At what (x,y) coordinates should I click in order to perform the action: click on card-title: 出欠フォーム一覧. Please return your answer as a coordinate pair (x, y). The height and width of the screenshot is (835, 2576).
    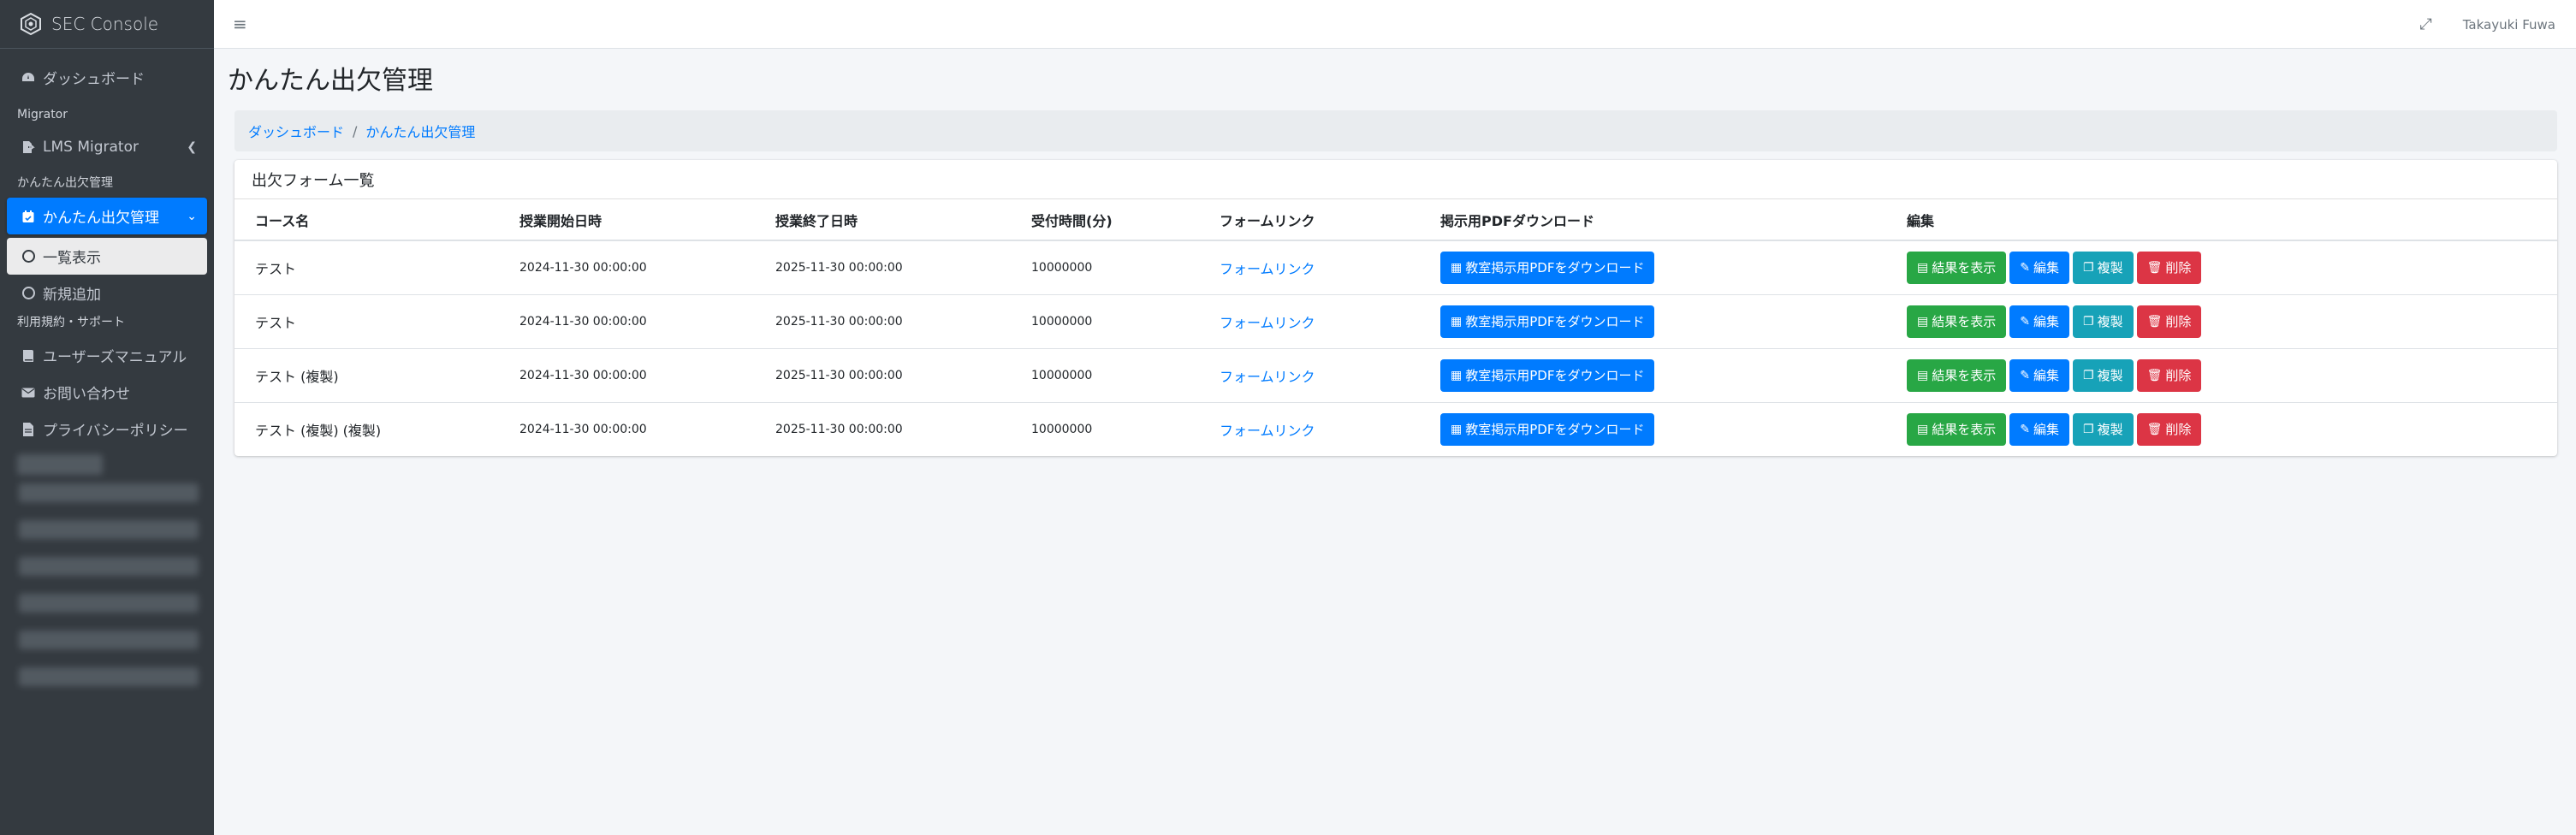
    Looking at the image, I should click on (1395, 179).